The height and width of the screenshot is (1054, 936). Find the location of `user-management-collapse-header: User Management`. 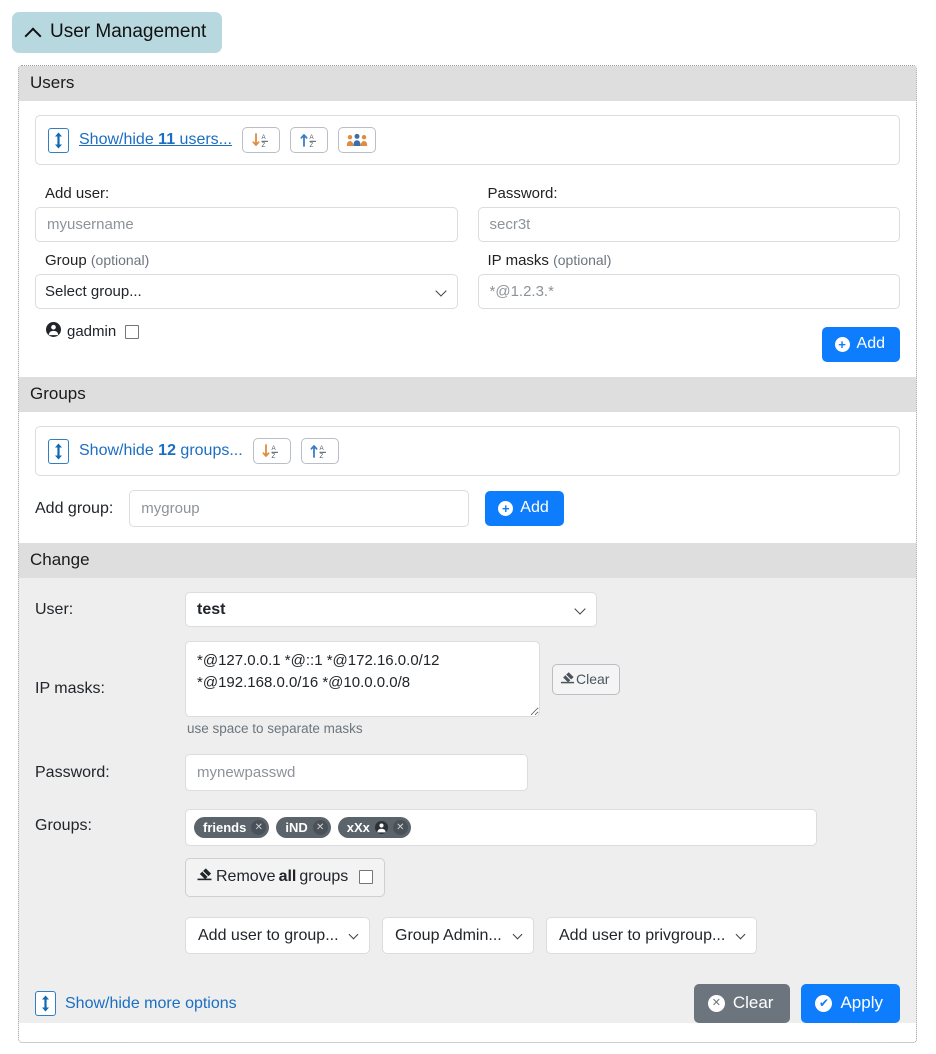

user-management-collapse-header: User Management is located at coordinates (117, 32).